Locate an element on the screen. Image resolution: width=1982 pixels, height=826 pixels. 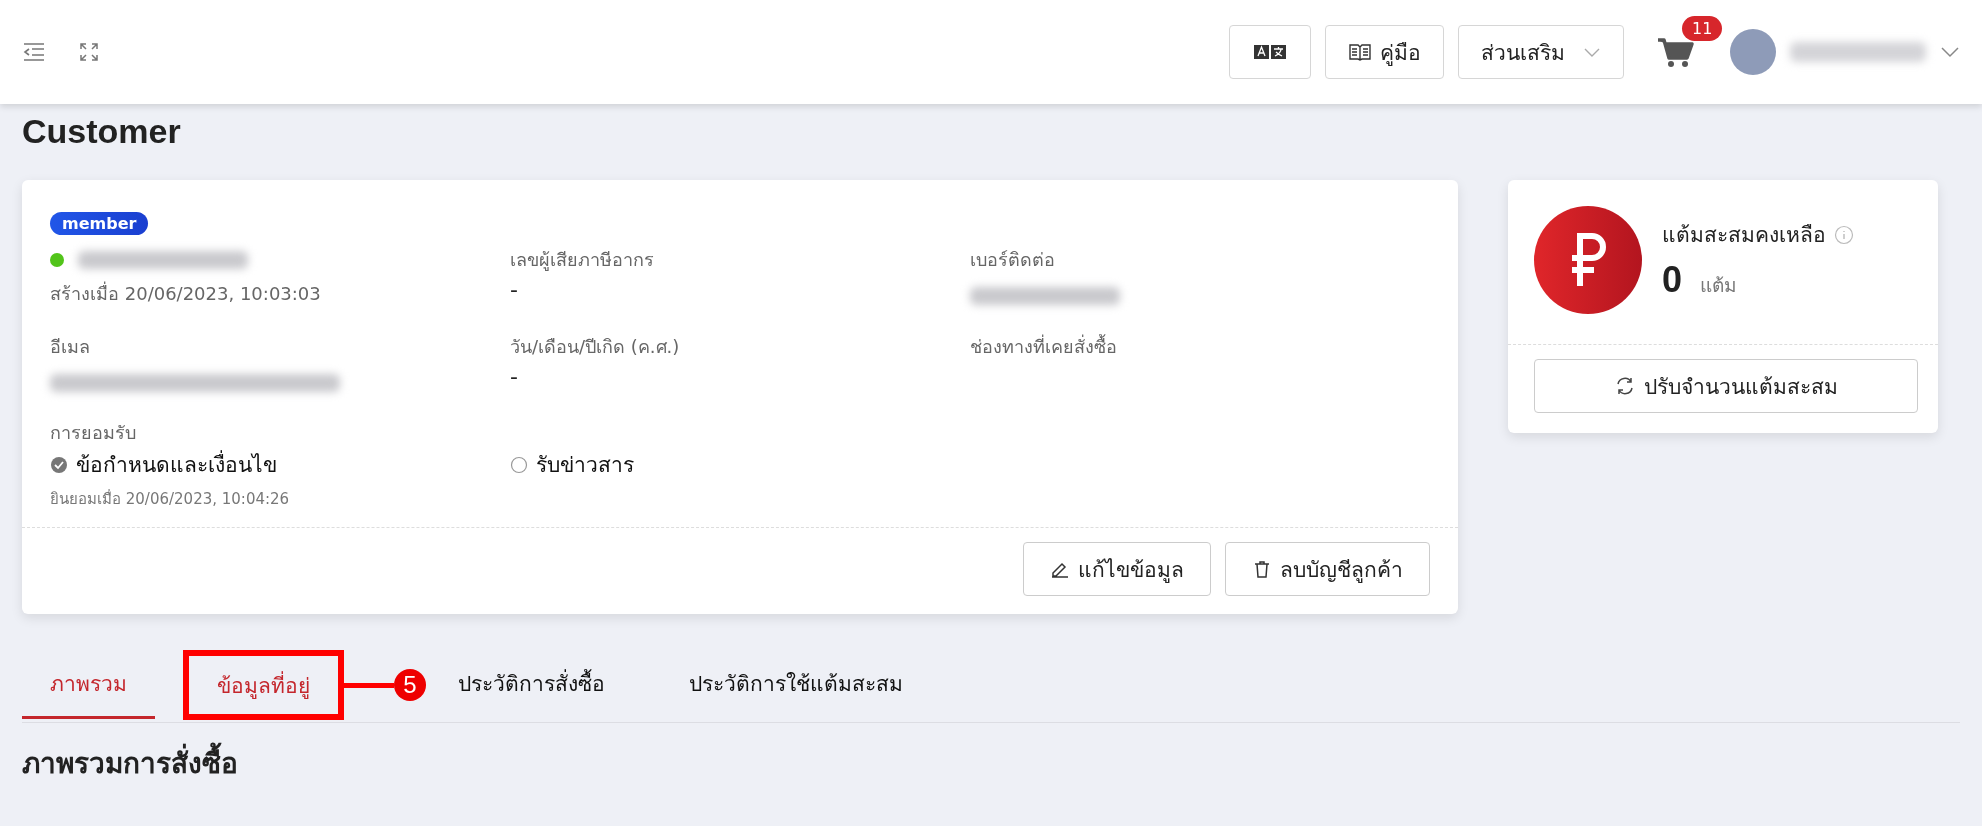
info-icon is located at coordinates (1844, 234).